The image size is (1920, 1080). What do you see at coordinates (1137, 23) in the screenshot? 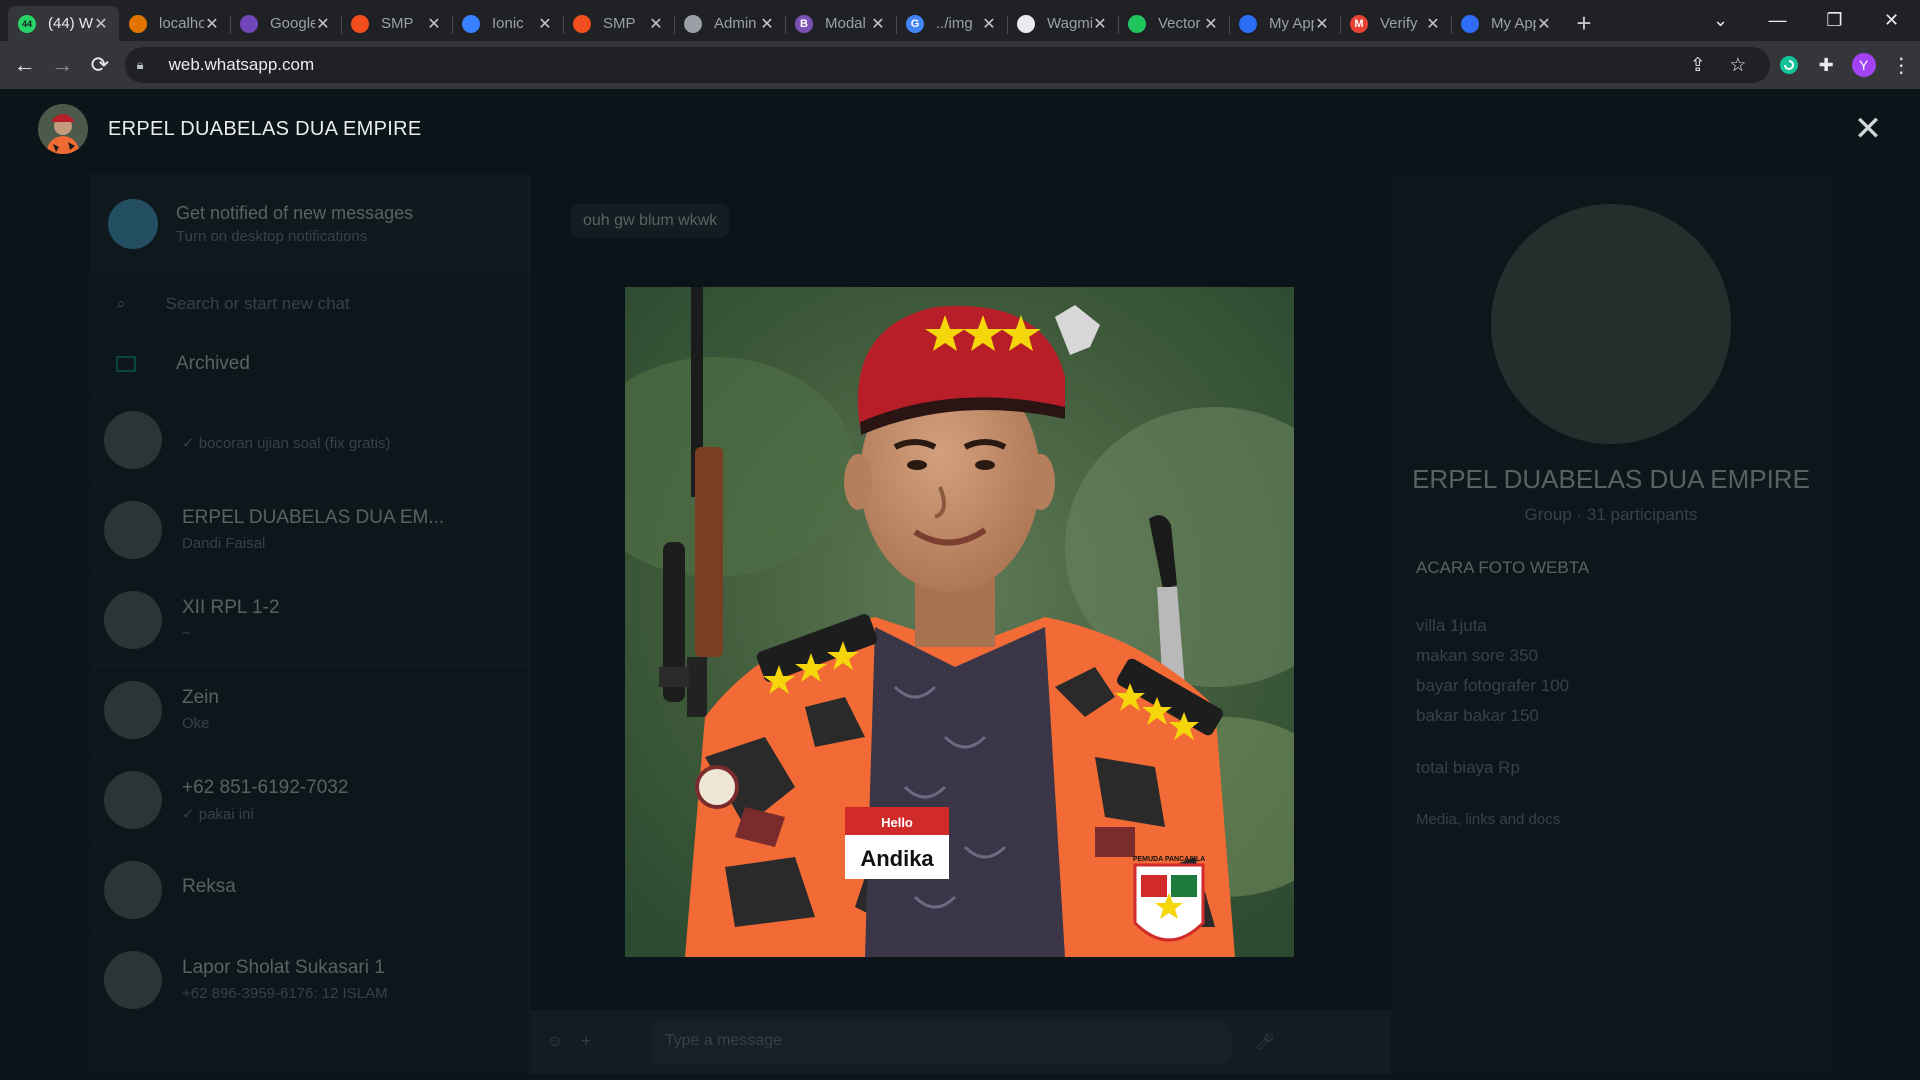
I see `vector-icon` at bounding box center [1137, 23].